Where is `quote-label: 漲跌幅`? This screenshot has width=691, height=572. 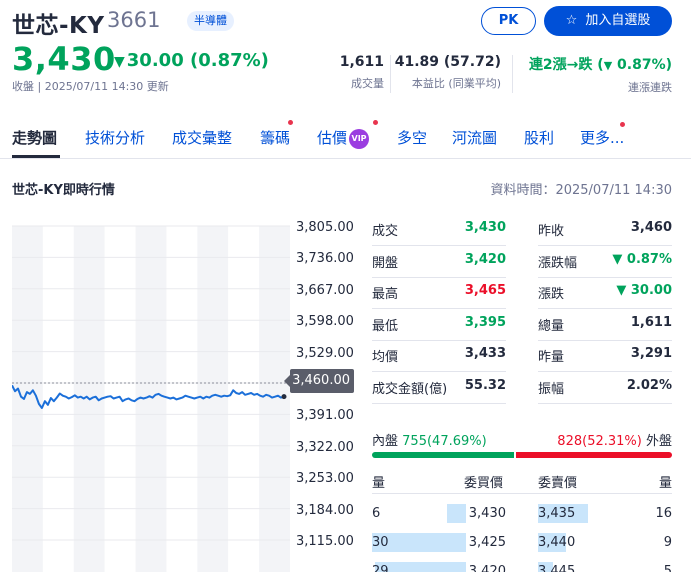 quote-label: 漲跌幅 is located at coordinates (558, 263).